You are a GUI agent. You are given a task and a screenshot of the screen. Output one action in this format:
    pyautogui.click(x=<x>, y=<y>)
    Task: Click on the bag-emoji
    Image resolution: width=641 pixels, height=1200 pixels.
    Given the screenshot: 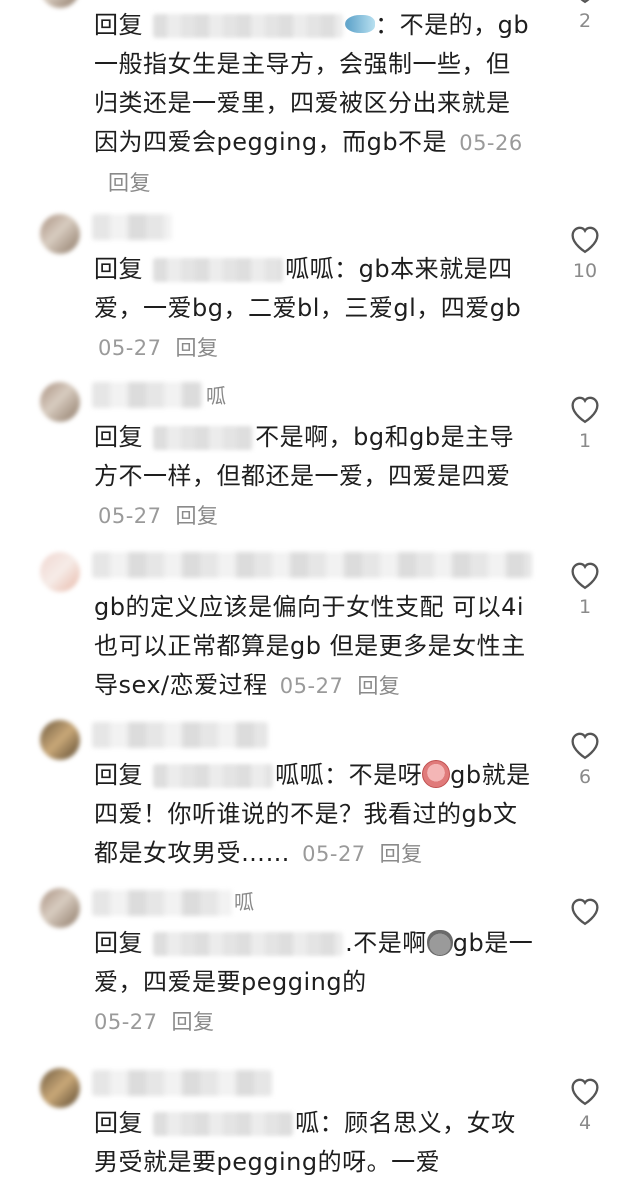 What is the action you would take?
    pyautogui.click(x=439, y=943)
    